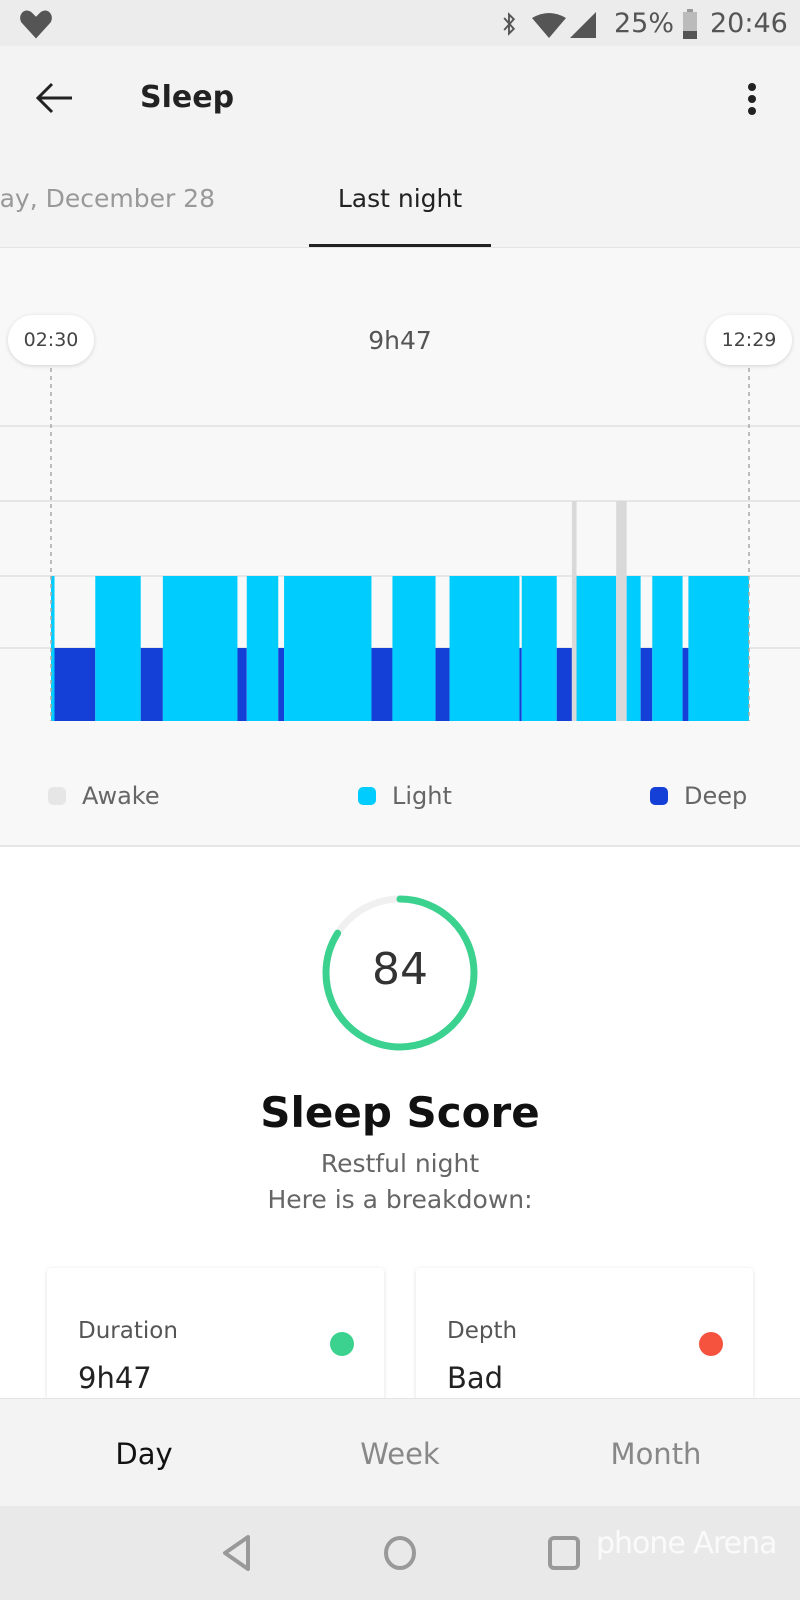  I want to click on tab-last-night: Last night, so click(400, 198).